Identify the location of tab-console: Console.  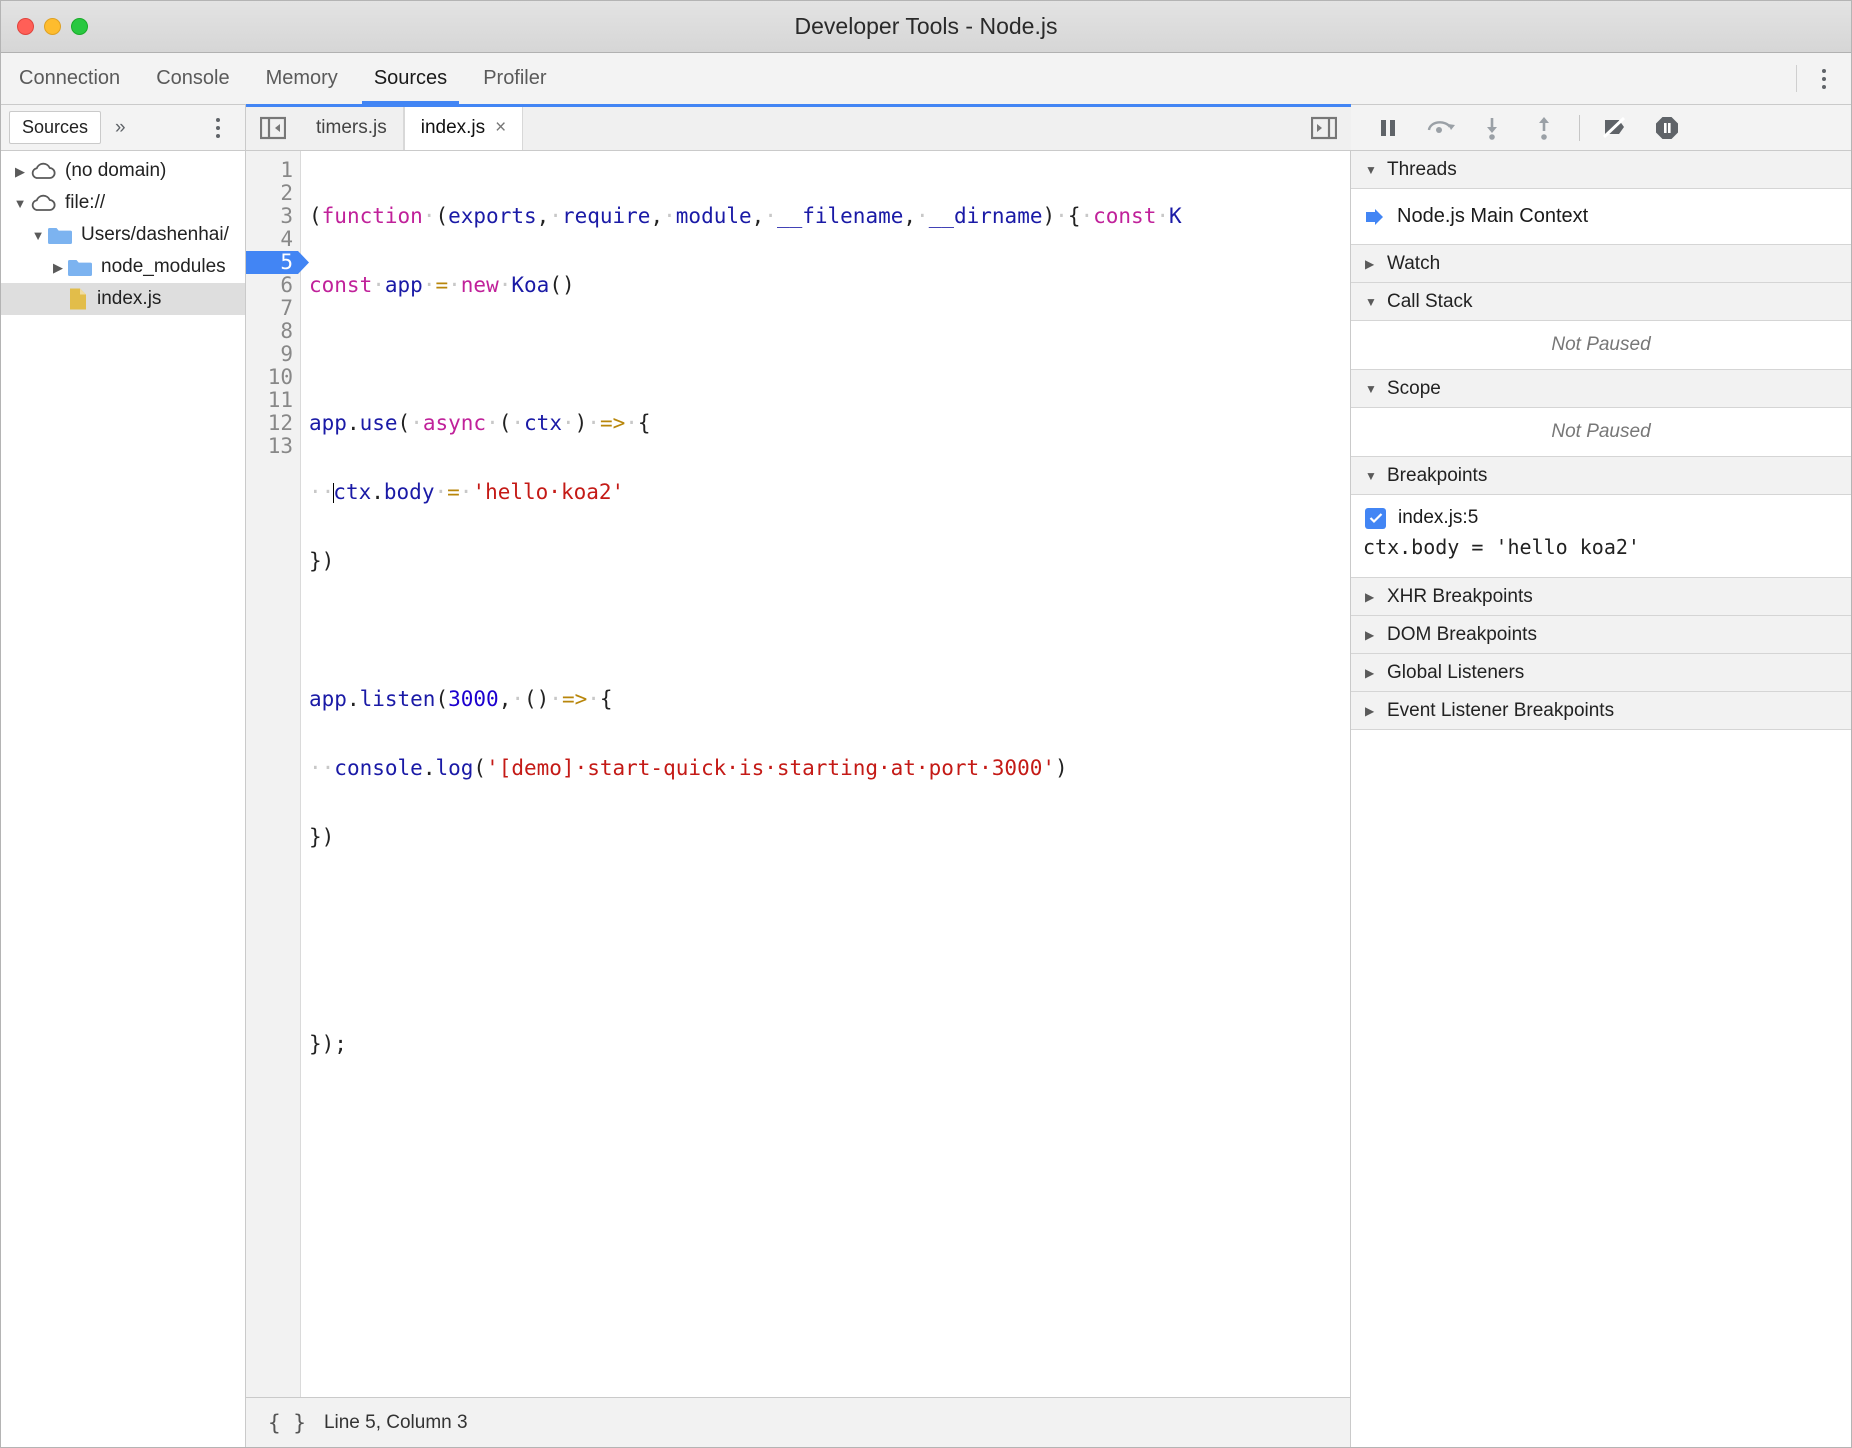
(192, 78).